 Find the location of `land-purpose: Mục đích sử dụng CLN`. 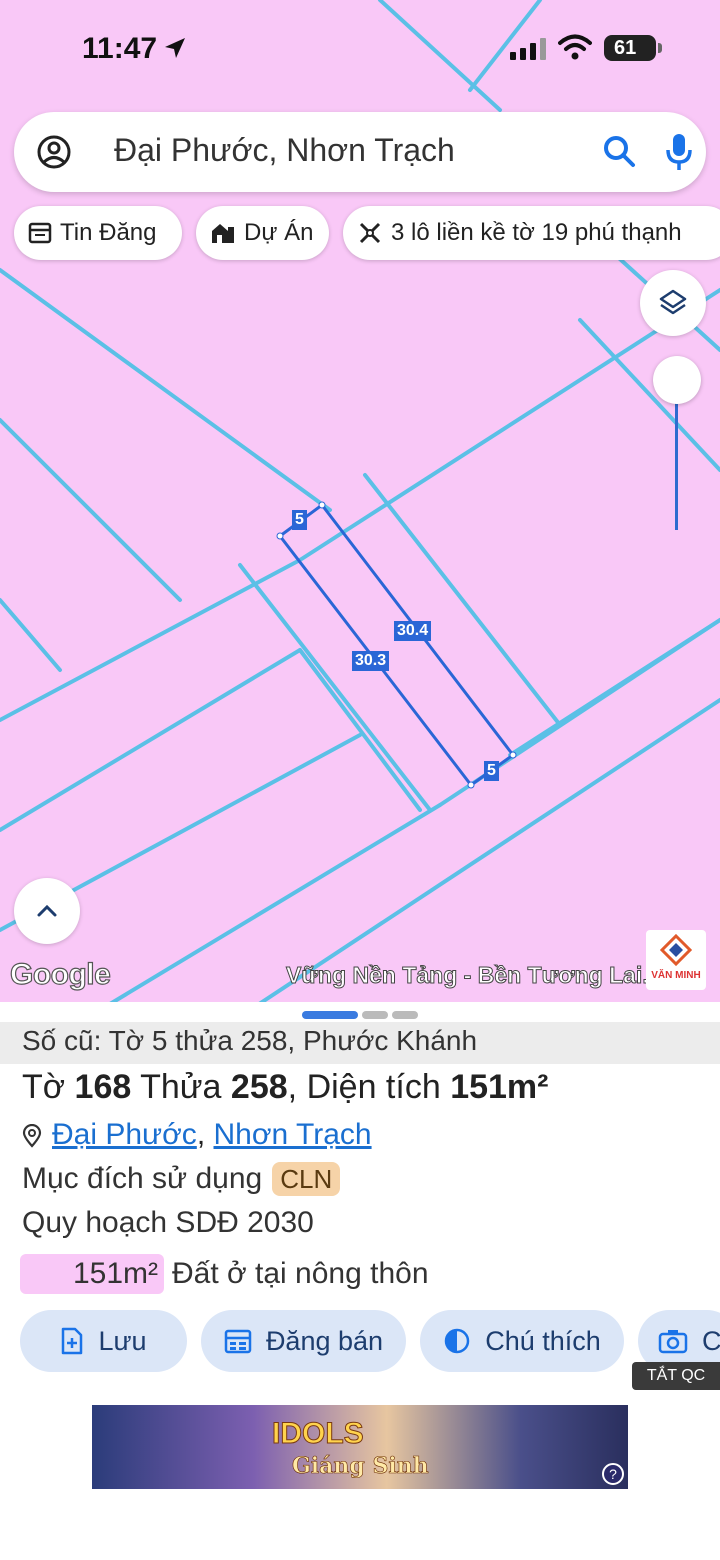

land-purpose: Mục đích sử dụng CLN is located at coordinates (181, 1179).